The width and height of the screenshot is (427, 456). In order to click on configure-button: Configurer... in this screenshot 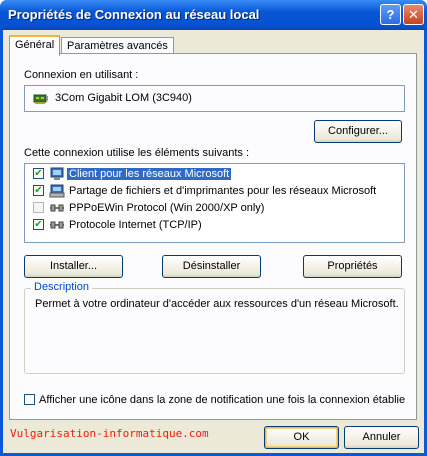, I will do `click(358, 131)`.